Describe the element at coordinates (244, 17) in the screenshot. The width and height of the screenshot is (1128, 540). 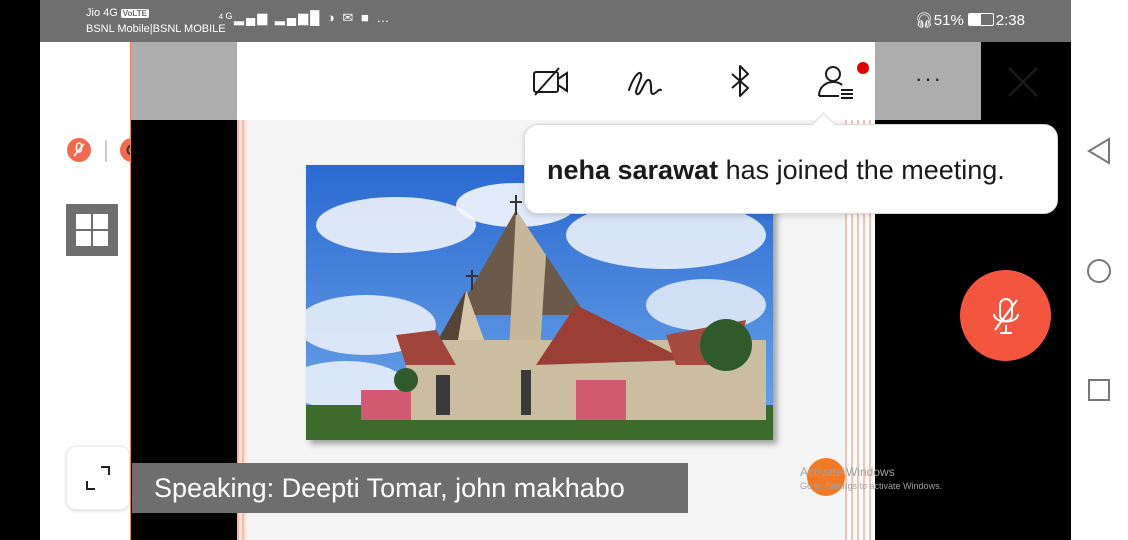
I see `signal-icon: ⁴ᴳ▂▄▆` at that location.